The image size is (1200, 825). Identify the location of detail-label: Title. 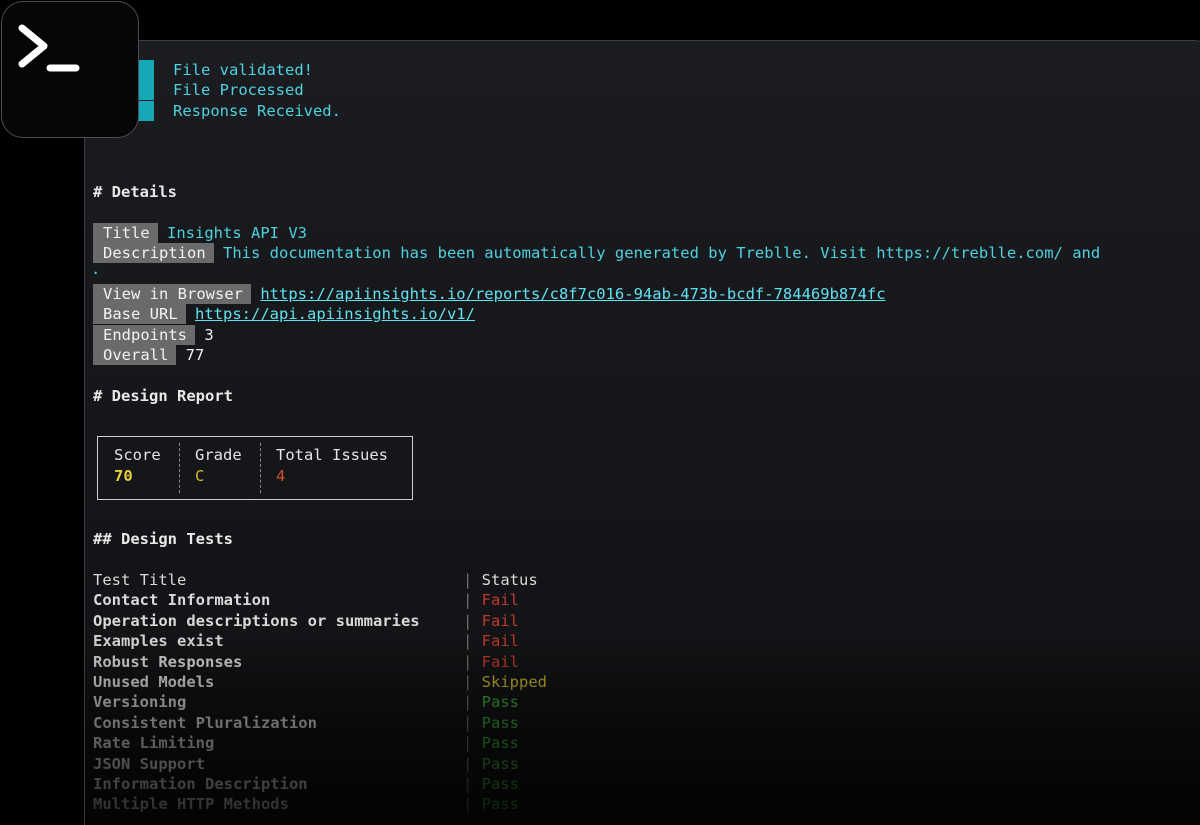
(125, 233).